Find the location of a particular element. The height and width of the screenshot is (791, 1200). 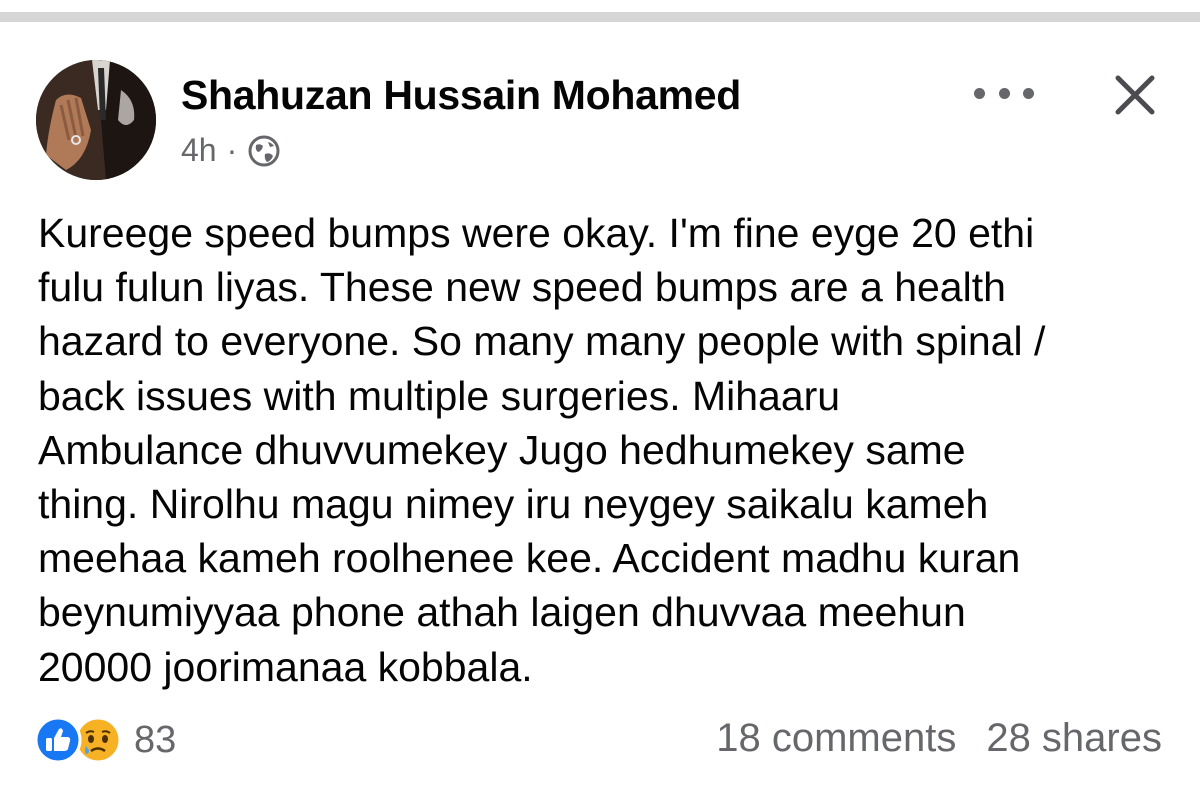

shares-count: 28 shares is located at coordinates (1074, 738).